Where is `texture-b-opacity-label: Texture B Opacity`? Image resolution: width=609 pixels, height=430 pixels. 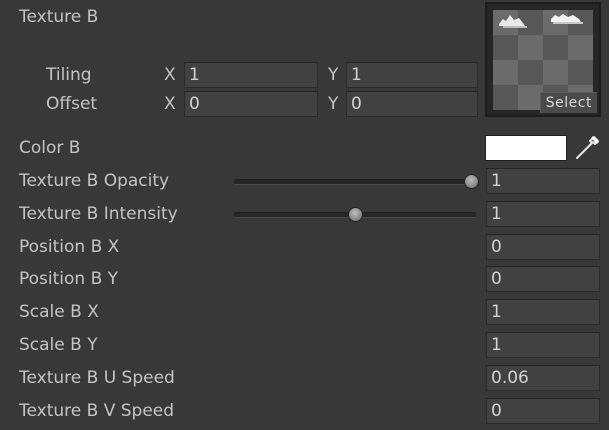 texture-b-opacity-label: Texture B Opacity is located at coordinates (94, 181).